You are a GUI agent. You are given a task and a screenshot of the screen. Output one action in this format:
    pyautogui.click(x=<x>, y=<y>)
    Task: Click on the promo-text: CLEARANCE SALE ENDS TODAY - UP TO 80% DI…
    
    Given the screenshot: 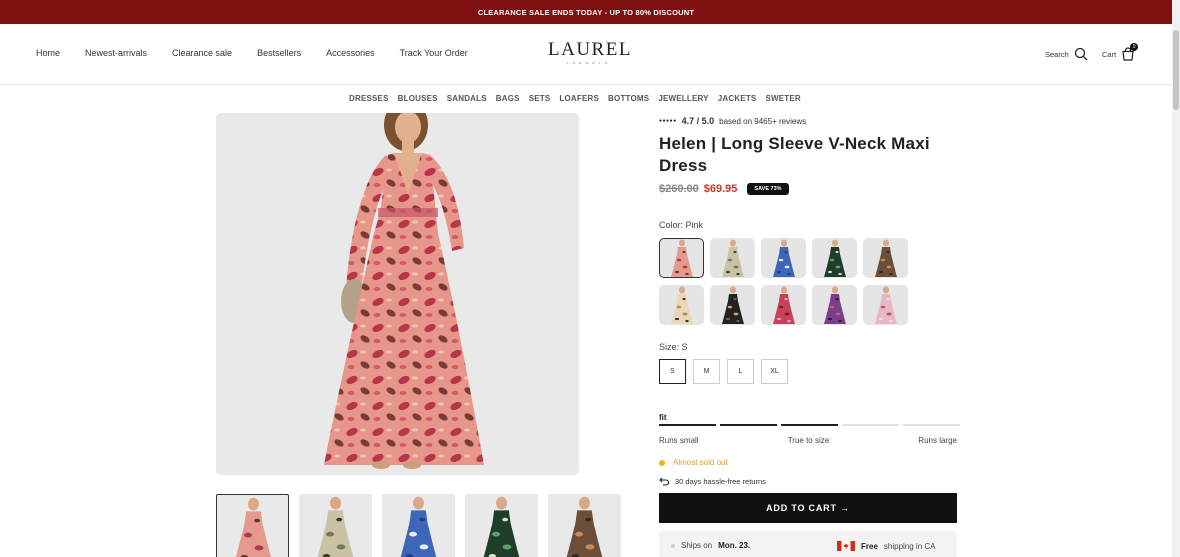 What is the action you would take?
    pyautogui.click(x=586, y=12)
    